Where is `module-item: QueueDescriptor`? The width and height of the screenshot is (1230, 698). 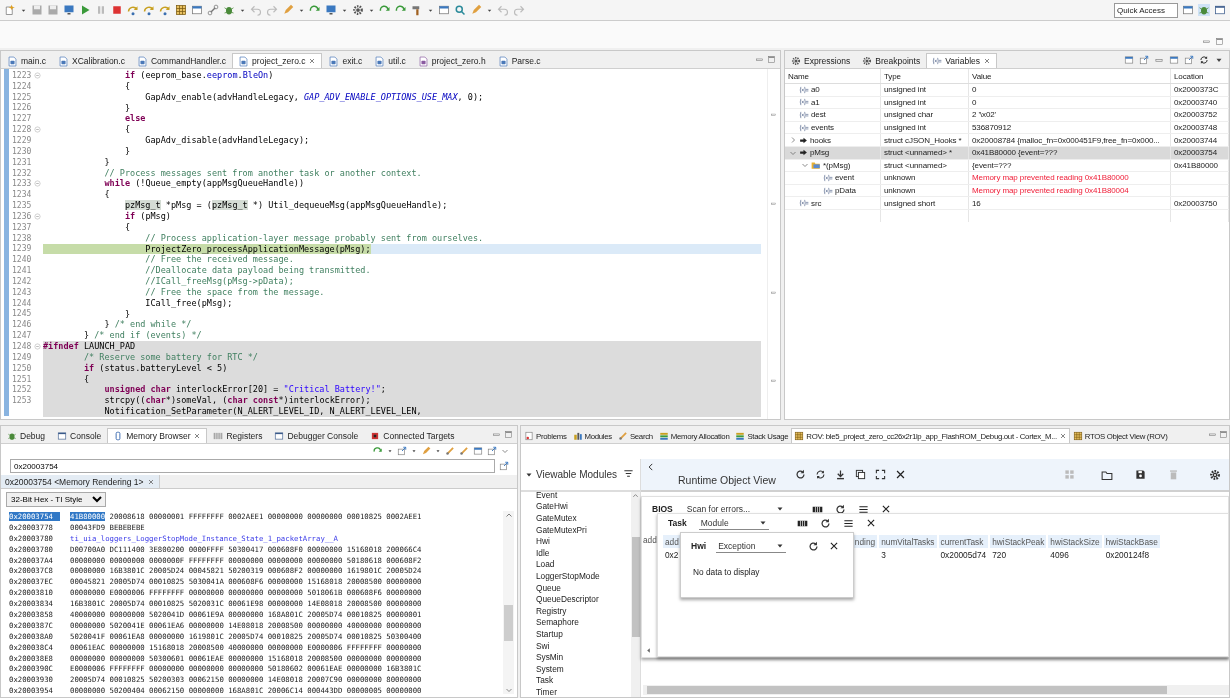
module-item: QueueDescriptor is located at coordinates (583, 599).